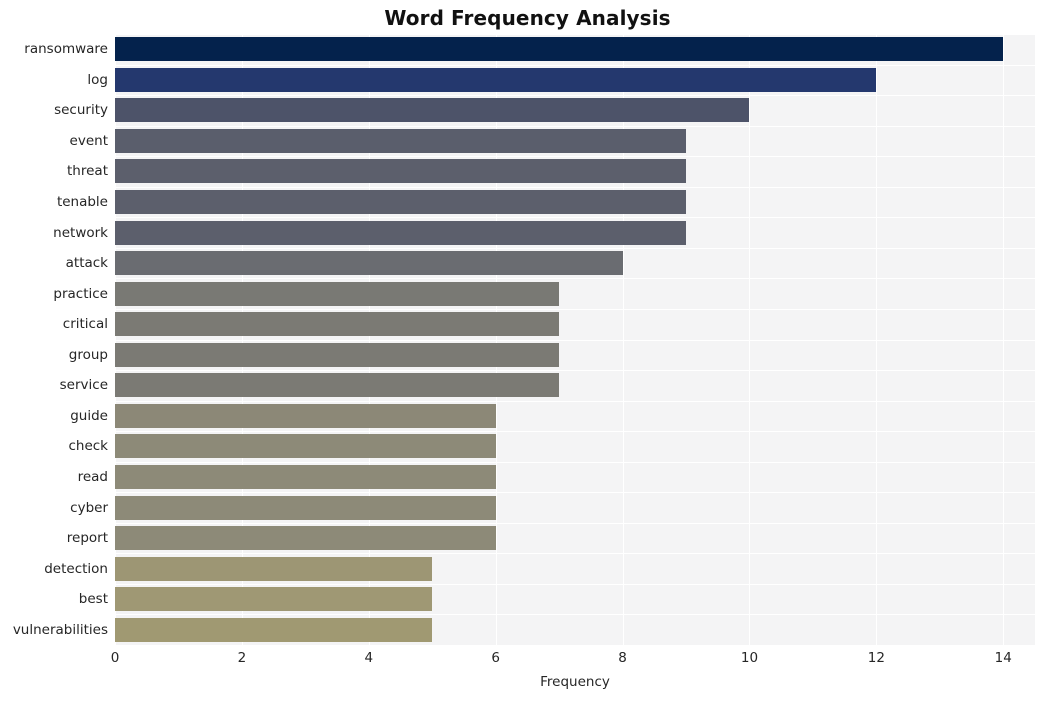  Describe the element at coordinates (369, 658) in the screenshot. I see `x-tick-label: 4` at that location.